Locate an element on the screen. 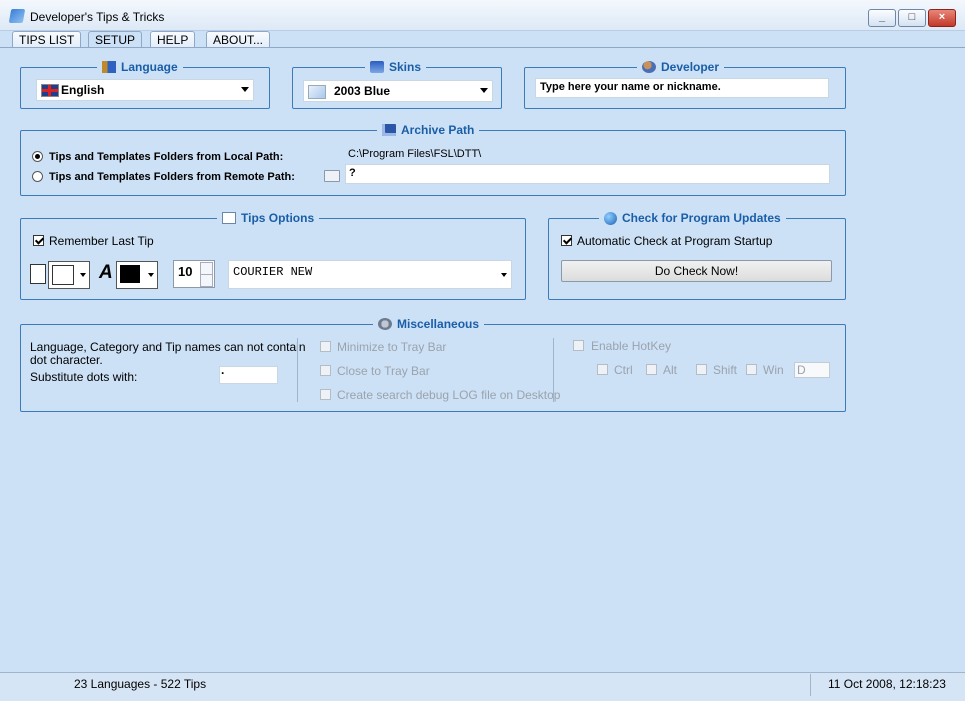  close-tray-checkbox is located at coordinates (325, 370).